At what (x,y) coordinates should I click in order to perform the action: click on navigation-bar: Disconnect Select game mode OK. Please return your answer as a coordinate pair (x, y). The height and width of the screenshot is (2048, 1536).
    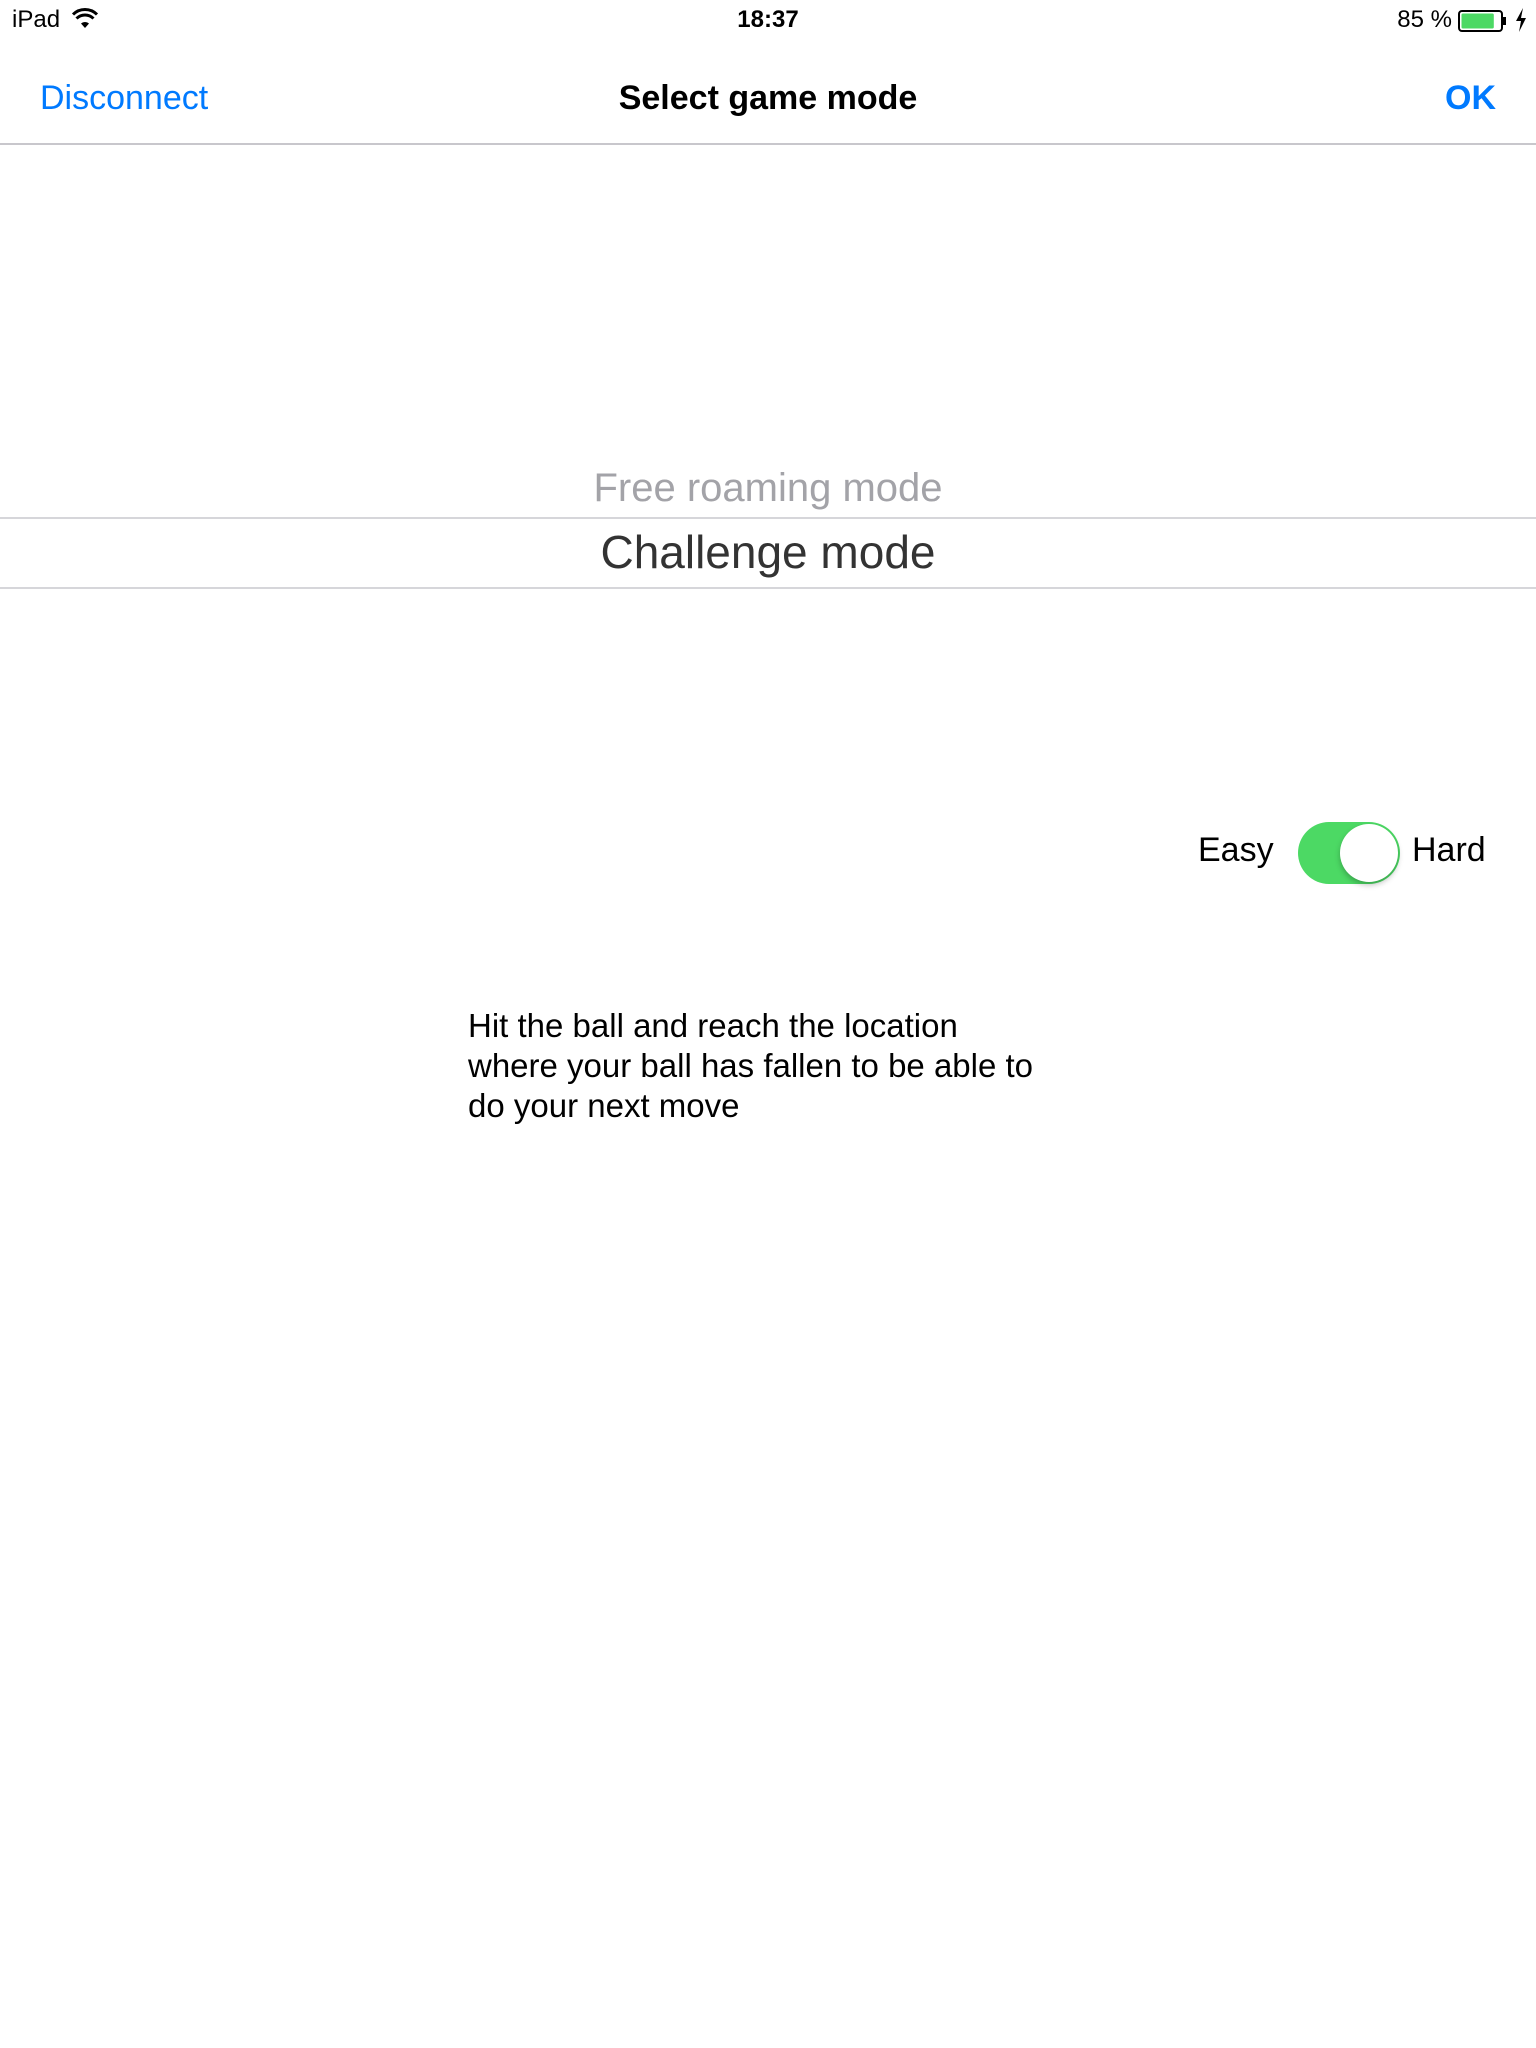
    Looking at the image, I should click on (768, 92).